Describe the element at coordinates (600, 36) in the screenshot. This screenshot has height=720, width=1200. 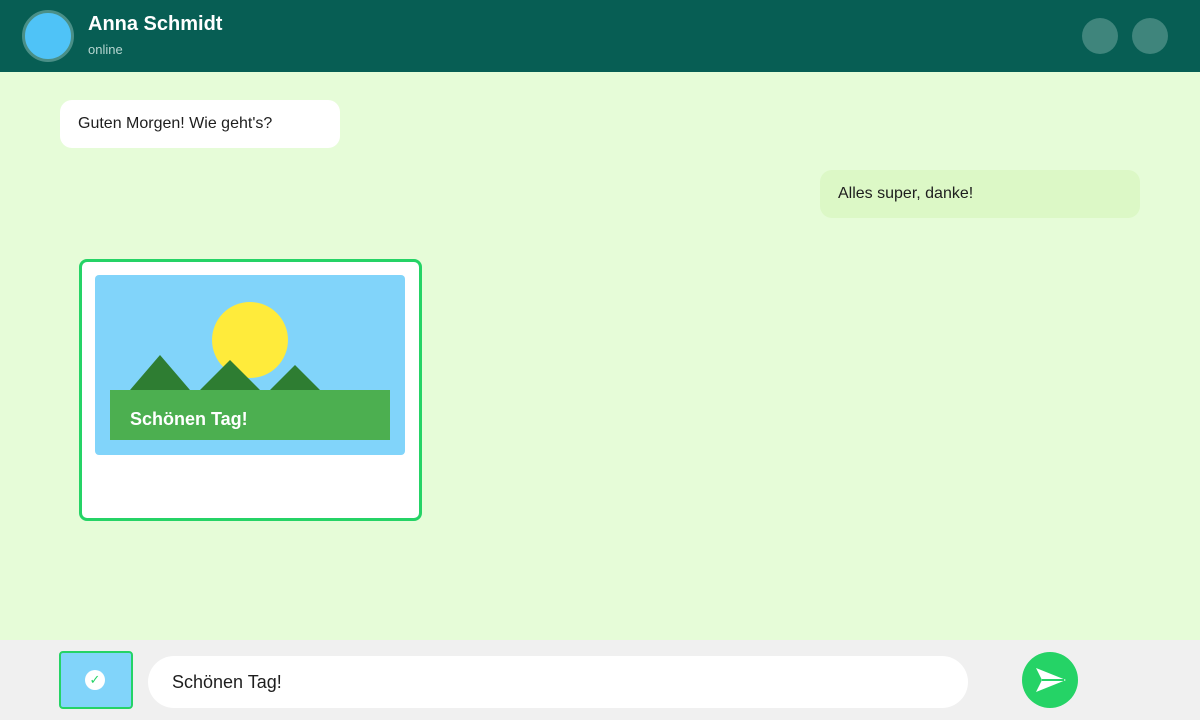
I see `chat-header: Anna Schmidt online` at that location.